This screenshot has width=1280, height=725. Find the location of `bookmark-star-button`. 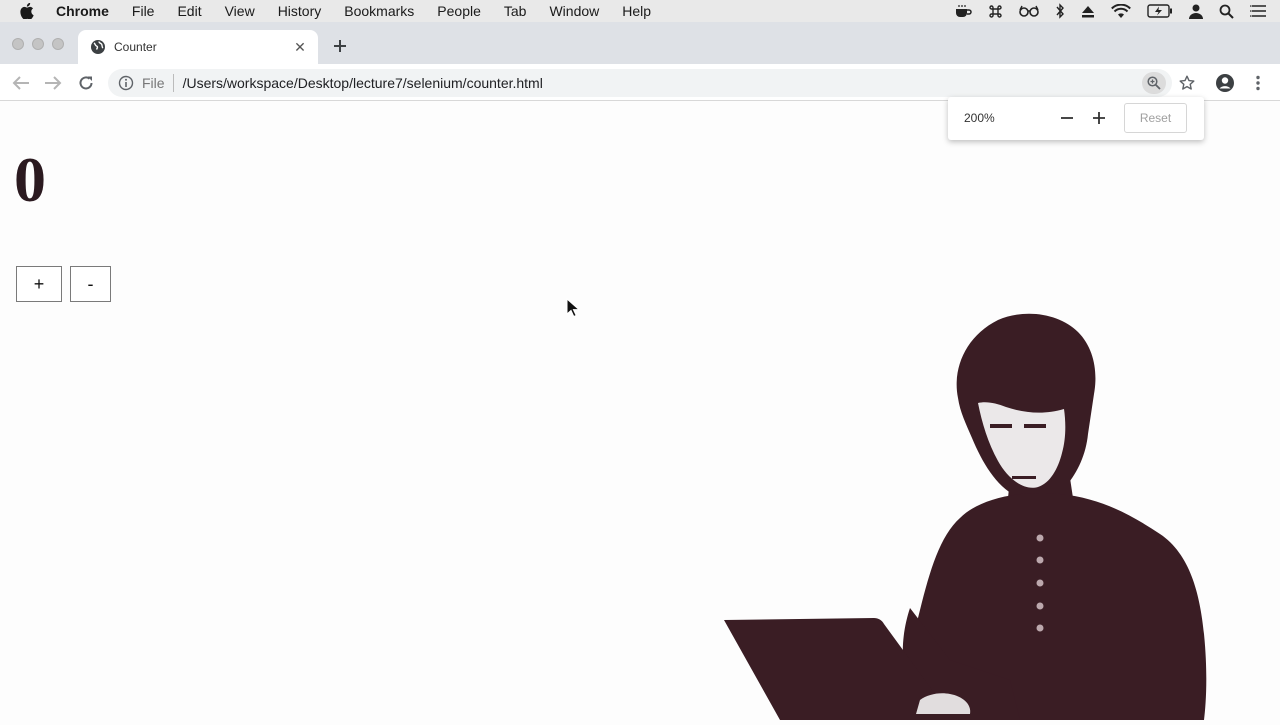

bookmark-star-button is located at coordinates (1187, 83).